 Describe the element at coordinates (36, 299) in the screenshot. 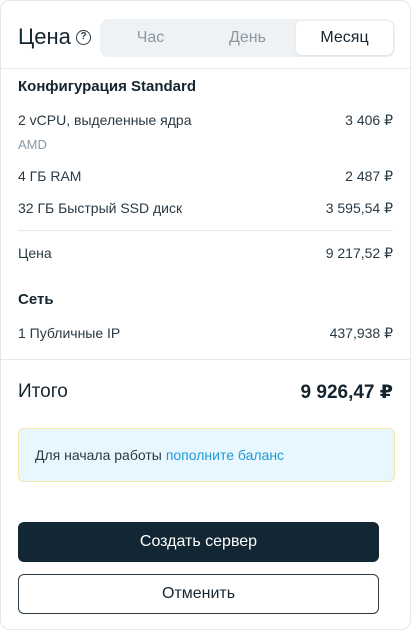

I see `network-title: Сеть` at that location.